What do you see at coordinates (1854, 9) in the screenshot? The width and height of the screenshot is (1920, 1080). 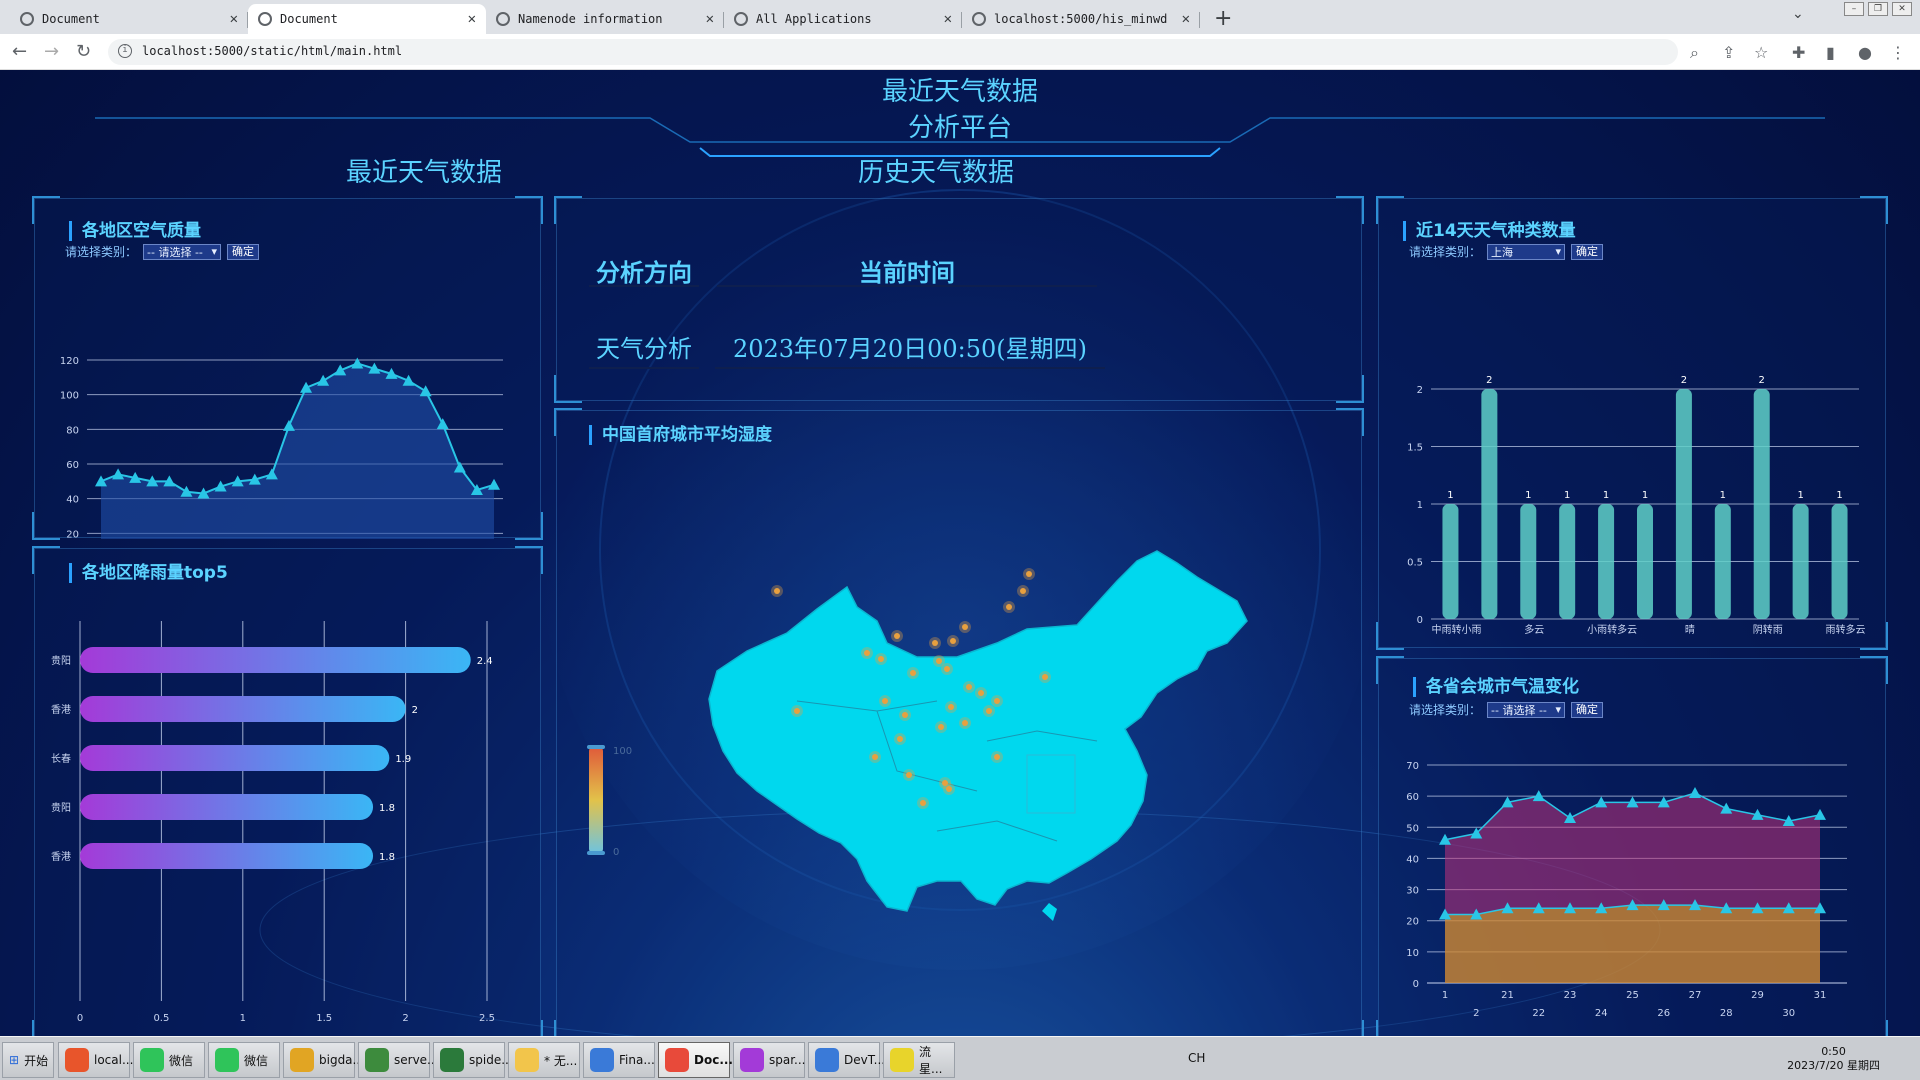 I see `minimize-button: –` at bounding box center [1854, 9].